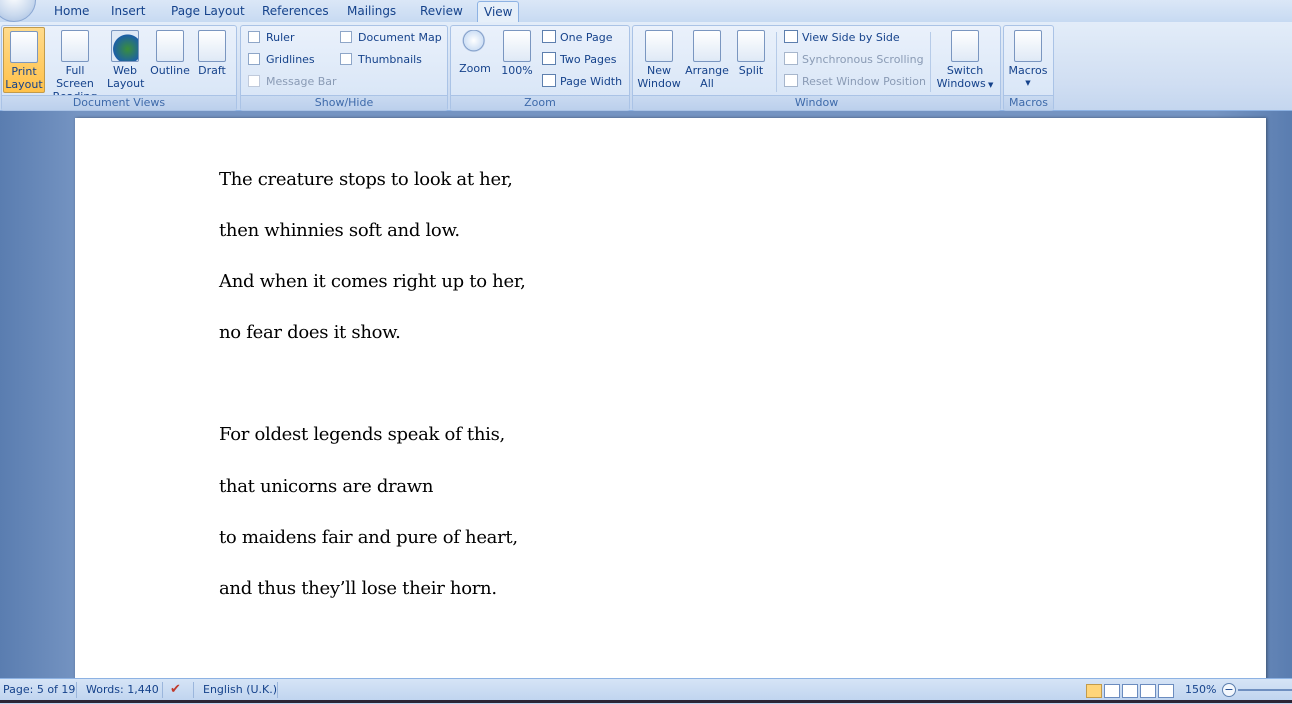 The height and width of the screenshot is (704, 1292). I want to click on reset-position-icon, so click(791, 80).